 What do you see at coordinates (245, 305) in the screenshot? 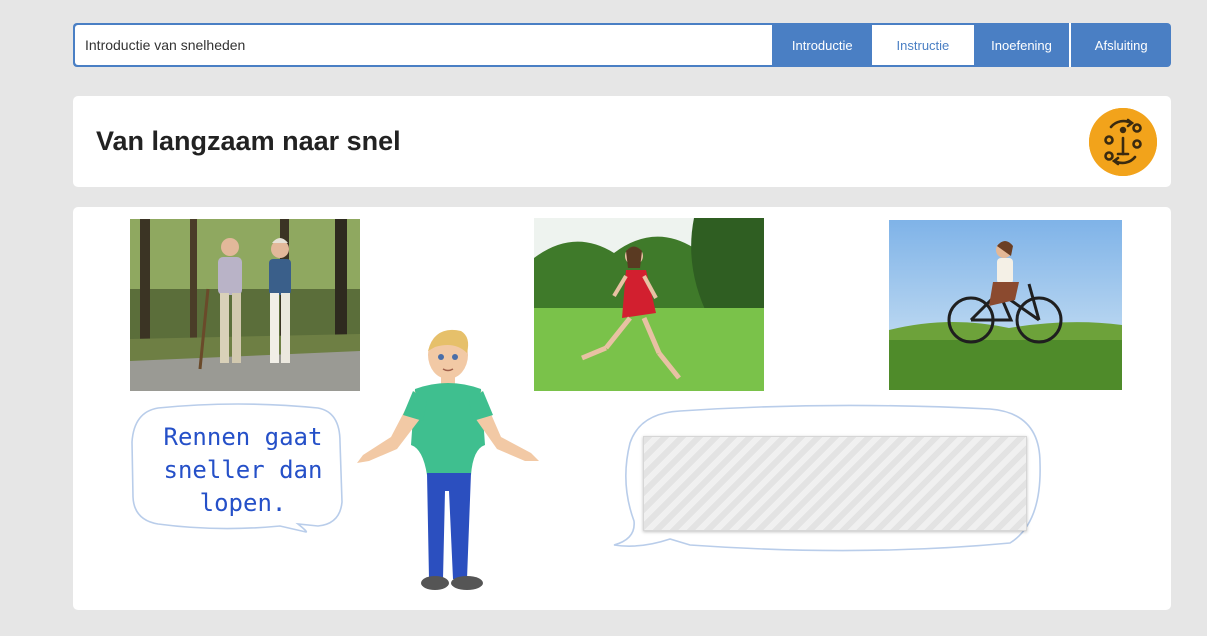
I see `walking-couple-photo` at bounding box center [245, 305].